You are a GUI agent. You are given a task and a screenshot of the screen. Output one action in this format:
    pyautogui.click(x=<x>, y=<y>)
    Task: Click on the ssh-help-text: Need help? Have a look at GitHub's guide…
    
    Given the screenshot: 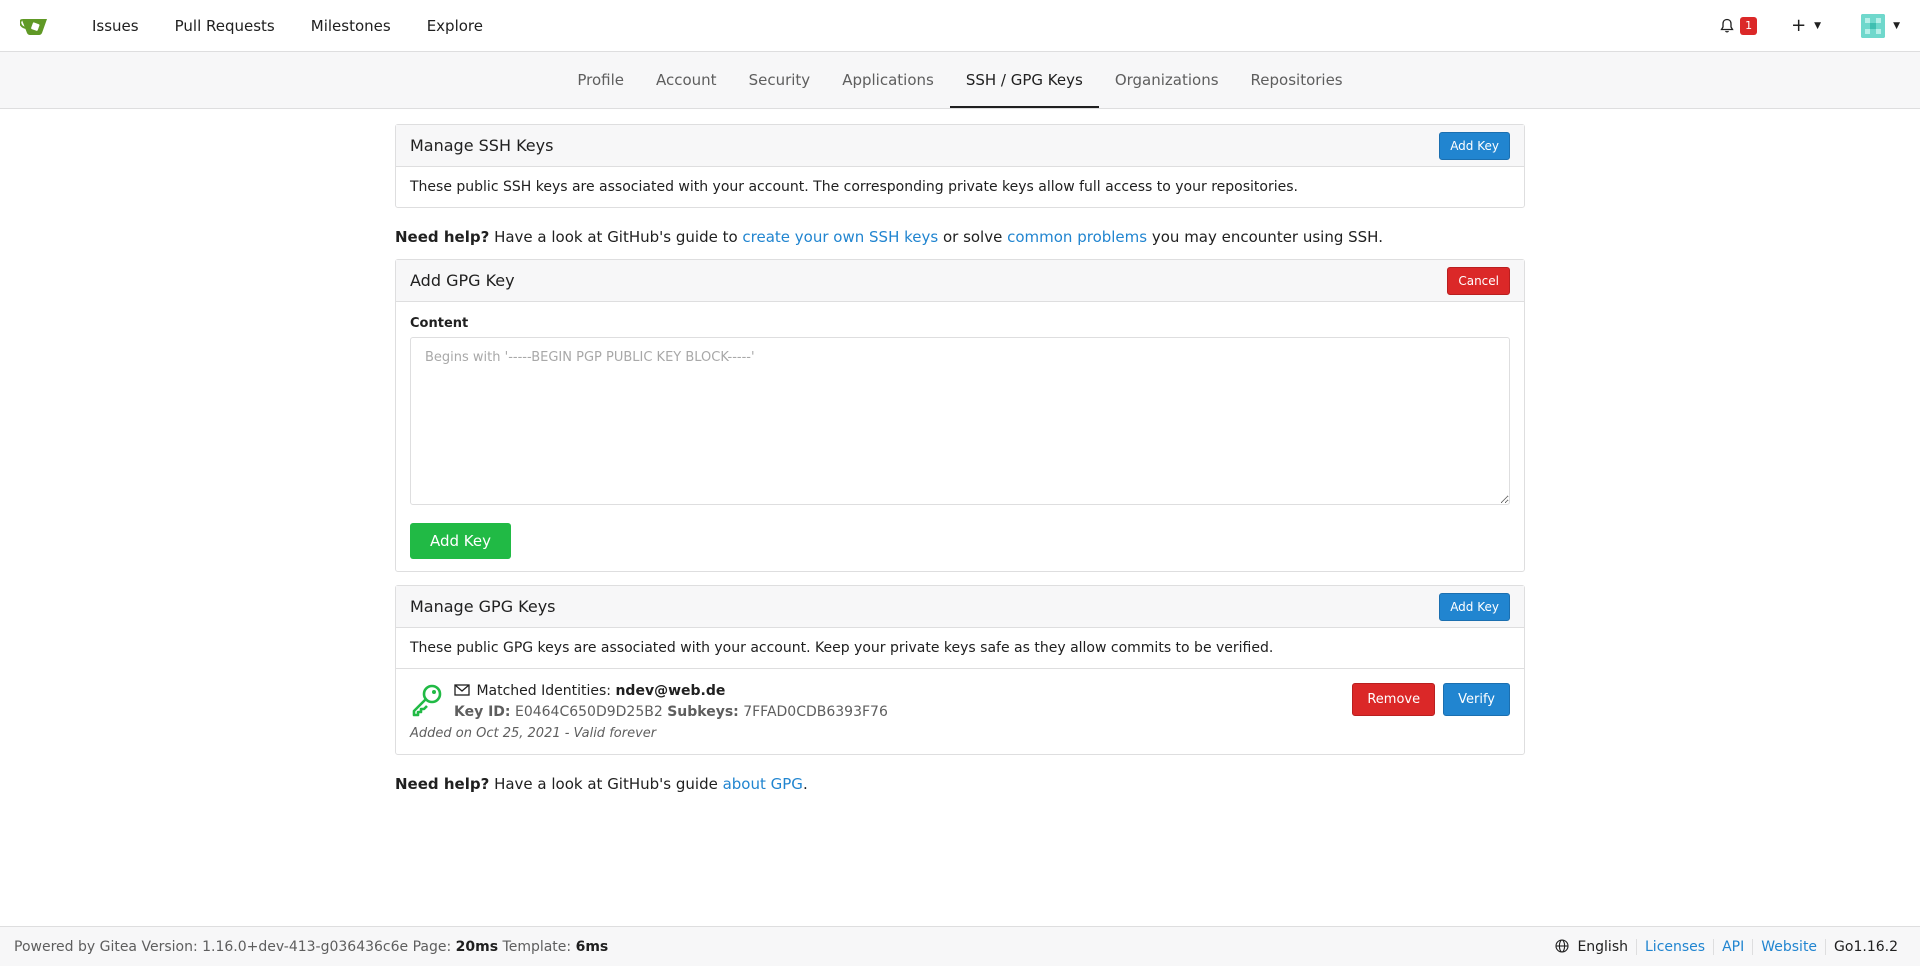 What is the action you would take?
    pyautogui.click(x=960, y=237)
    